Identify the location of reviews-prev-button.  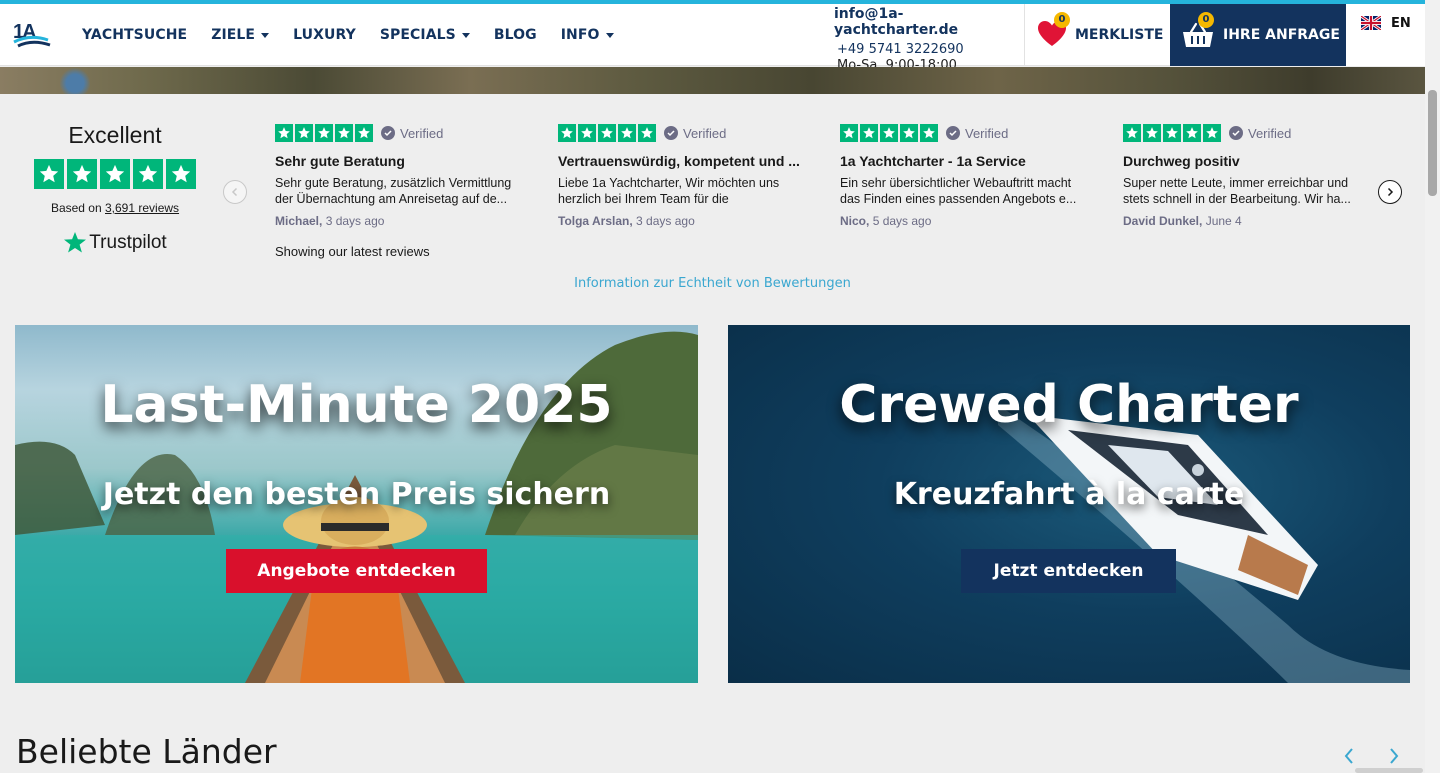
(235, 192).